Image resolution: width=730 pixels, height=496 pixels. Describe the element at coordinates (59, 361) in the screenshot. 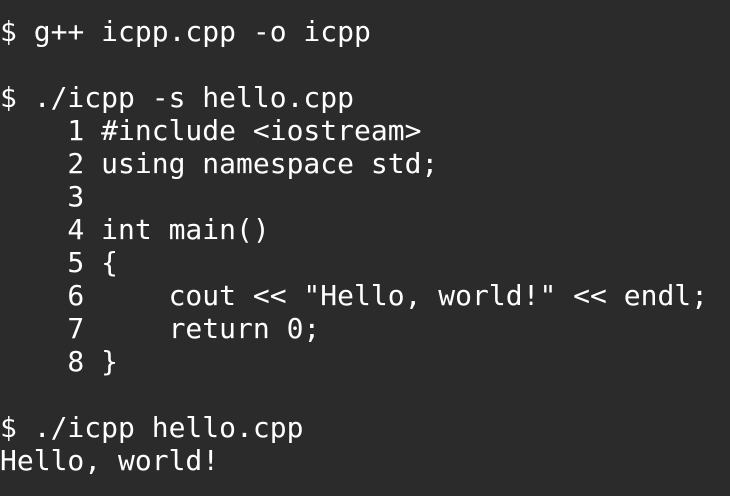

I see `source-line-8: 8 }` at that location.